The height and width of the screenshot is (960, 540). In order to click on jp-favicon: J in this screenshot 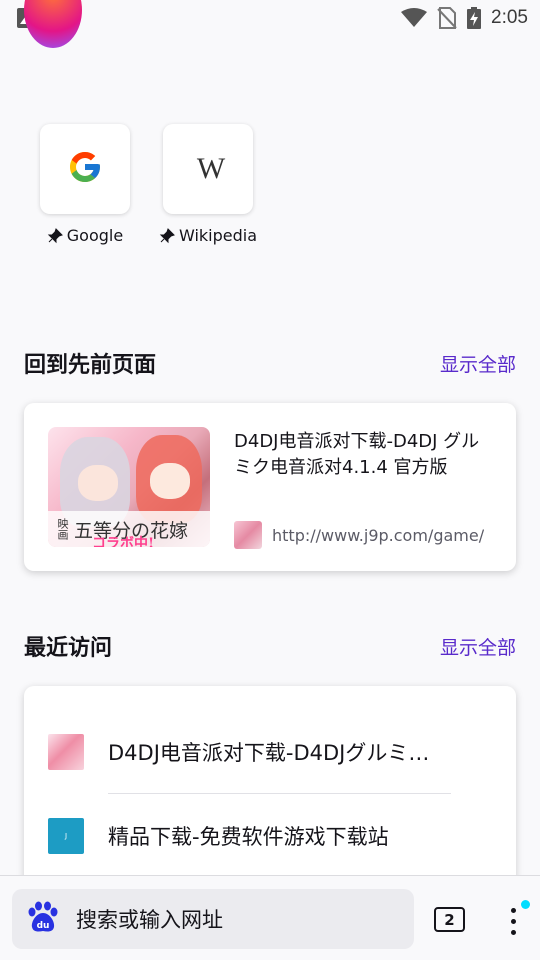, I will do `click(66, 836)`.